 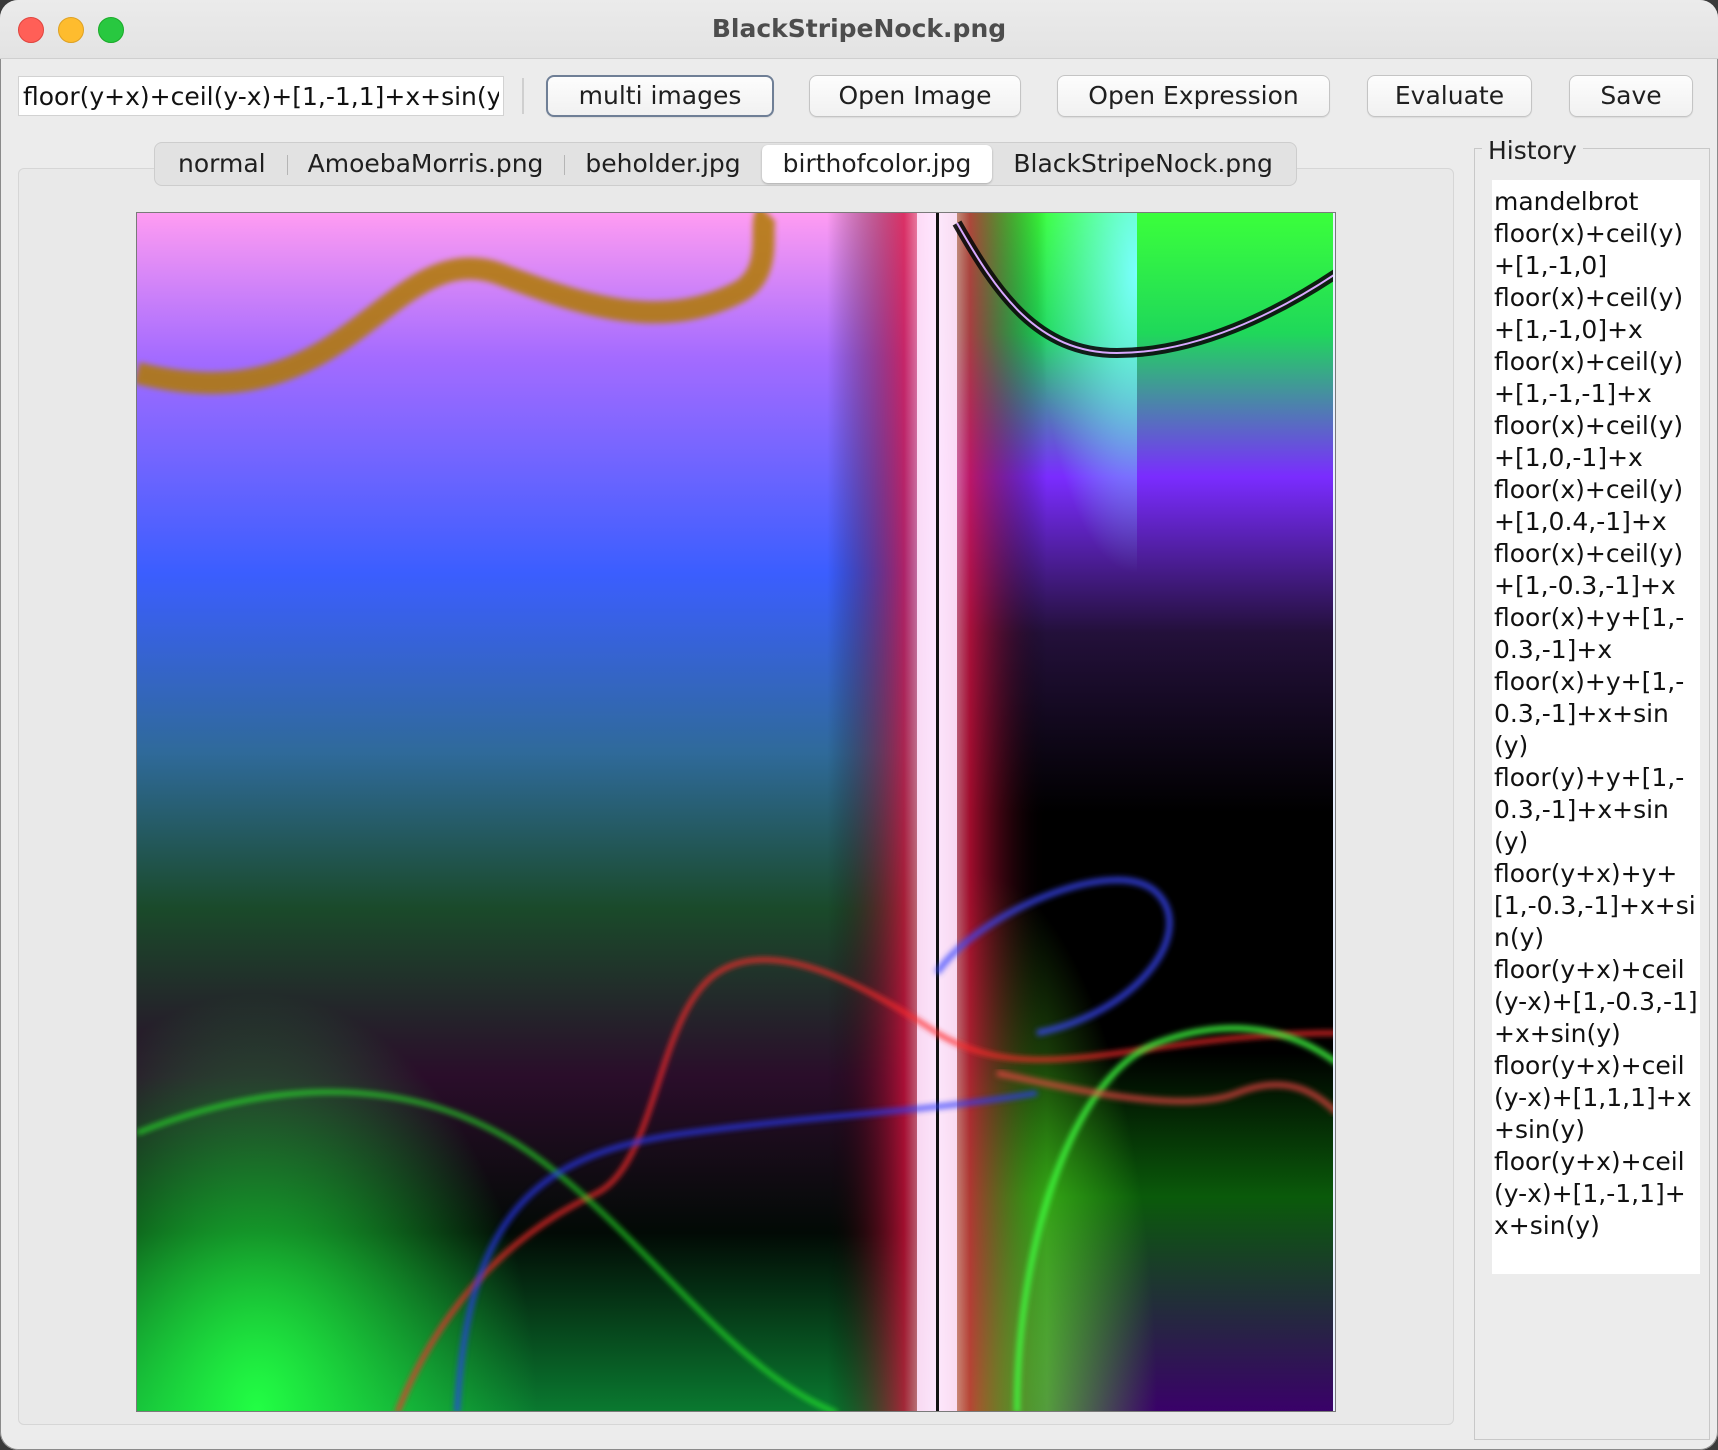 I want to click on history-item: mandelbrot, so click(x=1596, y=202).